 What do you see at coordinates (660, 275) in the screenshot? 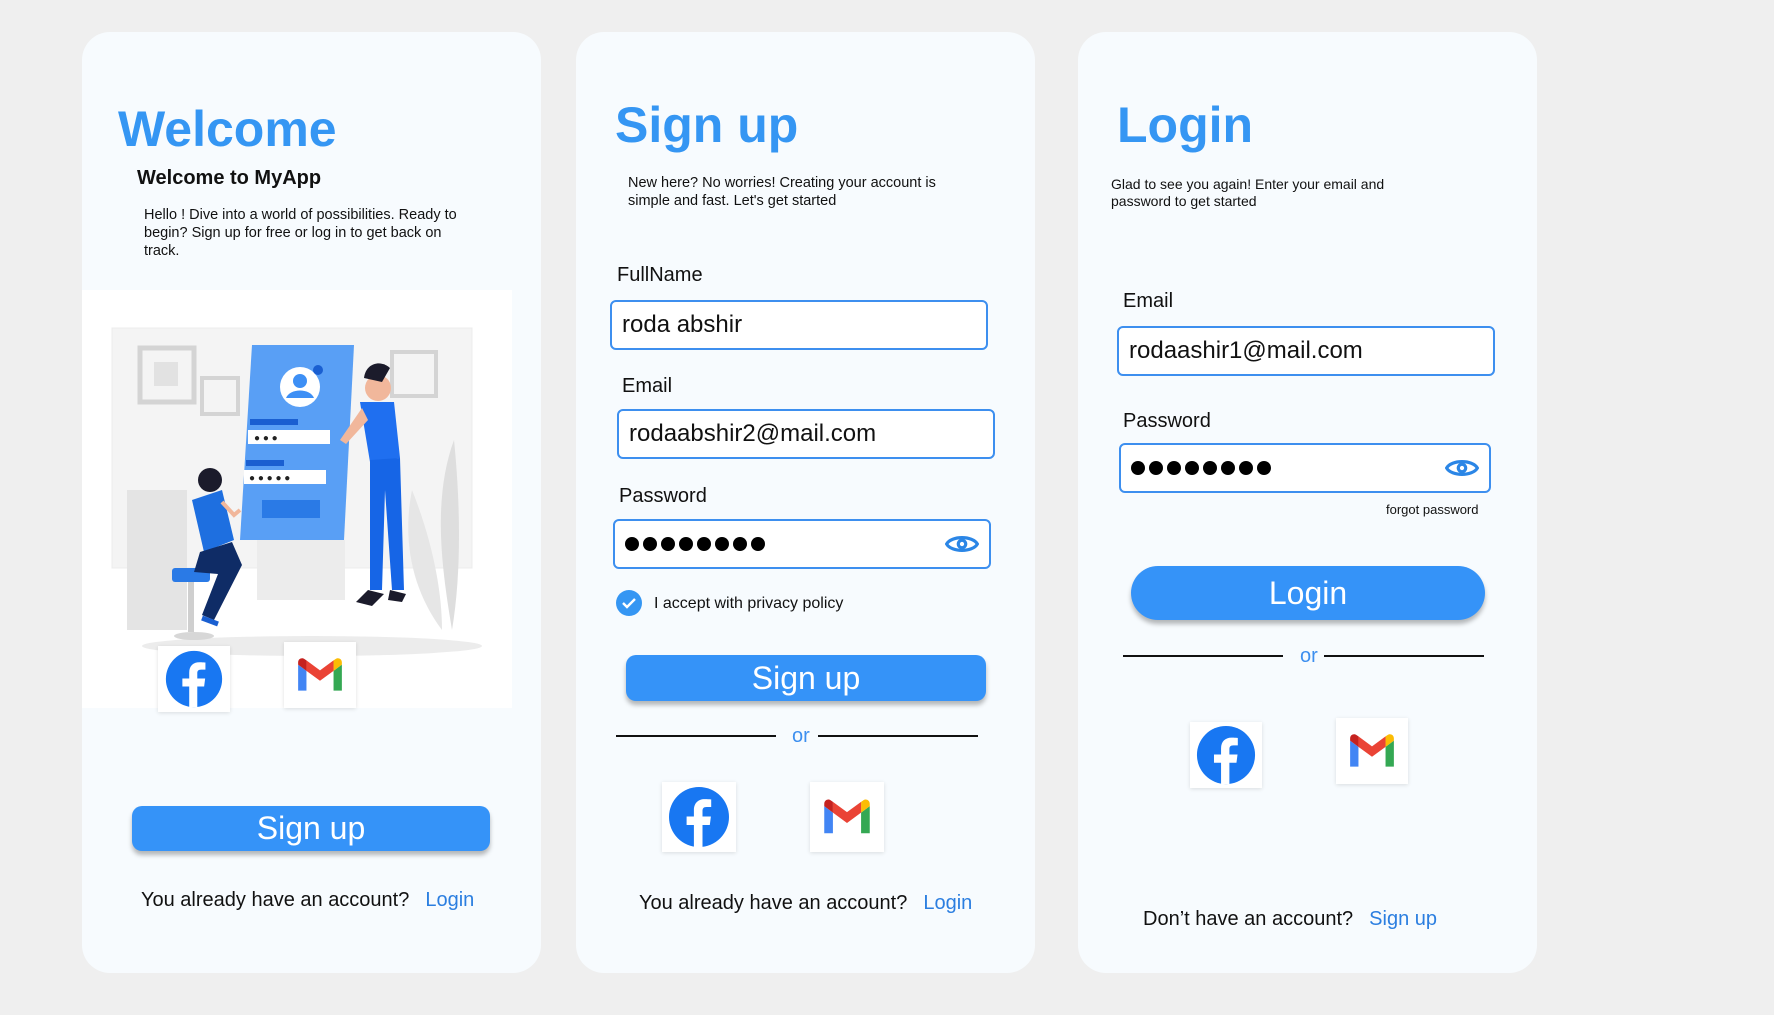
I see `fullname-label: FullName` at bounding box center [660, 275].